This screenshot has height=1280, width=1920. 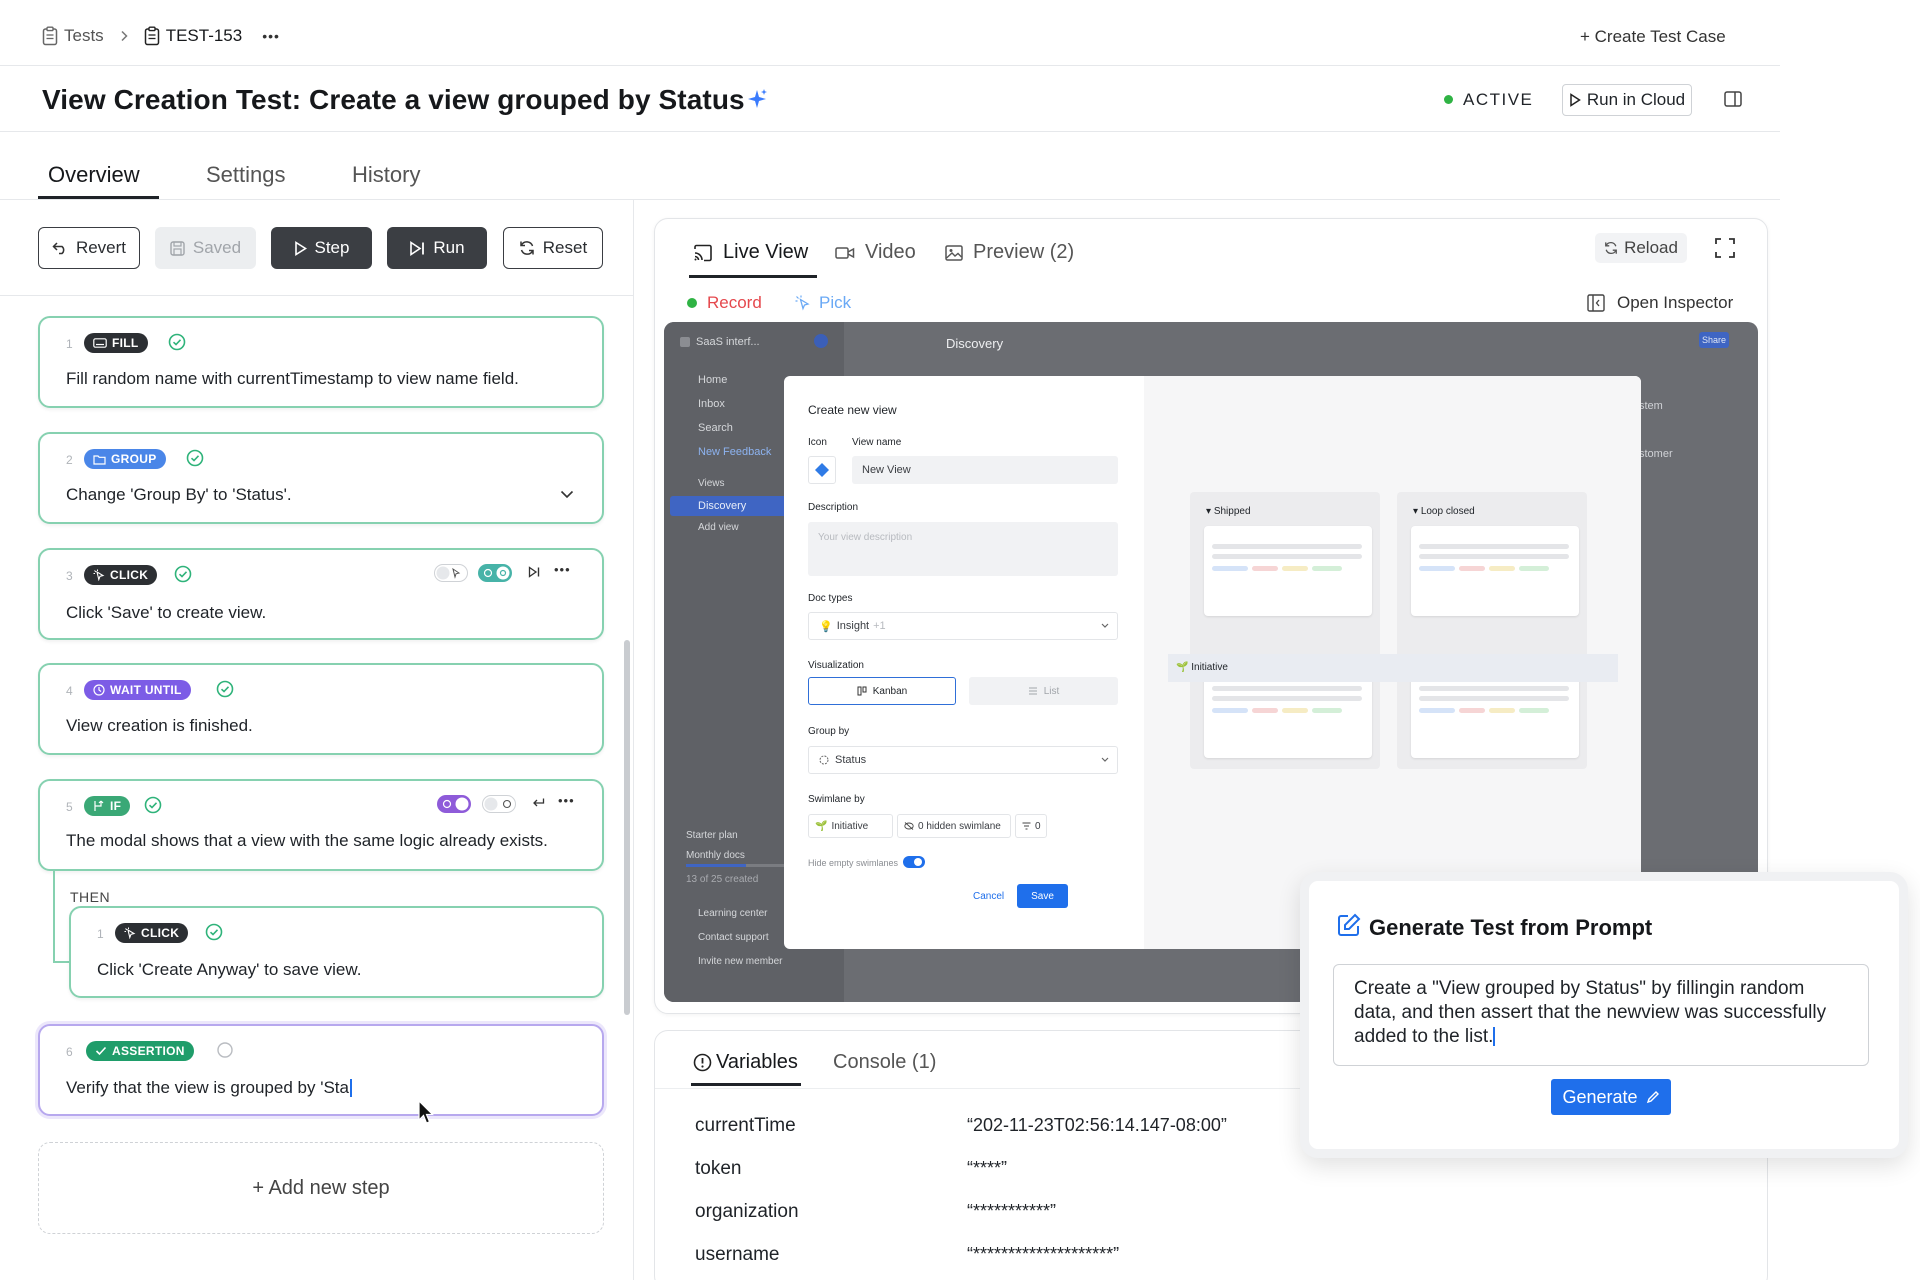 I want to click on hidden-swimlane-label: 0 hidden swimlane, so click(x=959, y=826).